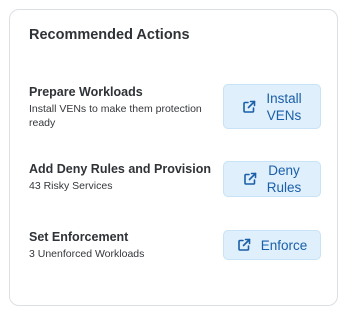 This screenshot has width=355, height=317. I want to click on action-title: Prepare Workloads, so click(86, 92).